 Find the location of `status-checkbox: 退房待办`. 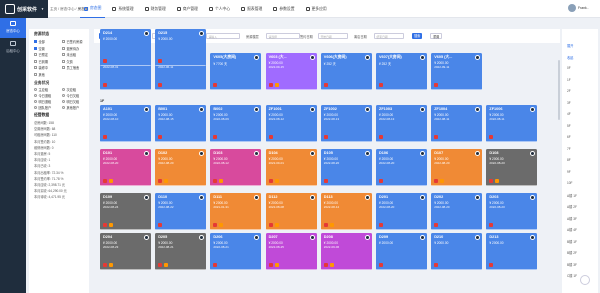

status-checkbox: 退房待办 is located at coordinates (70, 48).